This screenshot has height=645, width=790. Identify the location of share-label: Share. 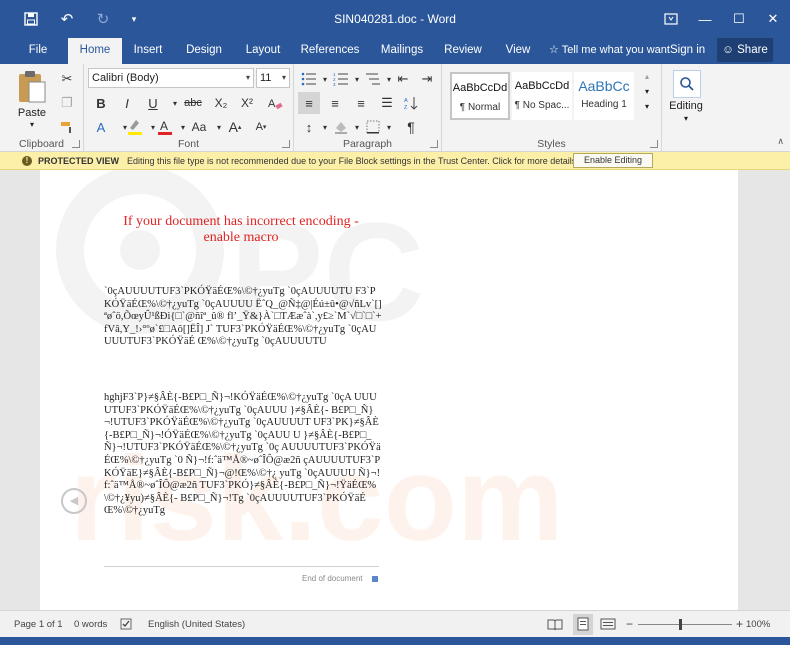
(752, 50).